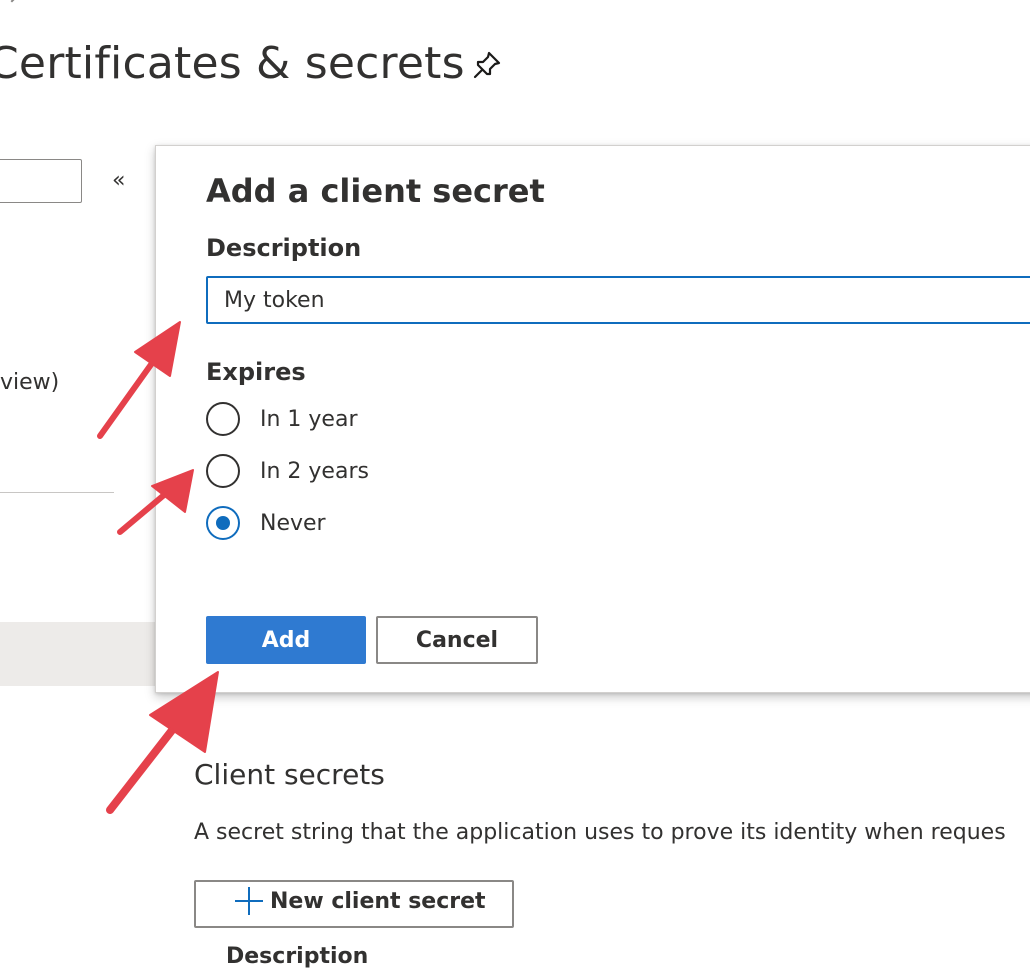  I want to click on description-label: Description, so click(284, 248).